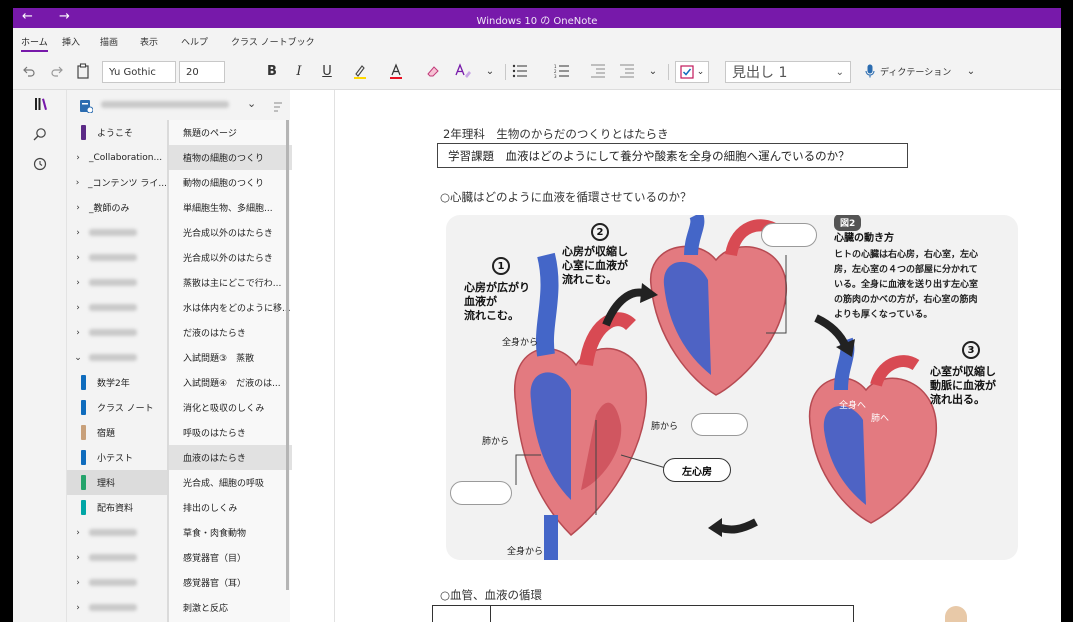  I want to click on page-item: 感覚器官（目）, so click(230, 557).